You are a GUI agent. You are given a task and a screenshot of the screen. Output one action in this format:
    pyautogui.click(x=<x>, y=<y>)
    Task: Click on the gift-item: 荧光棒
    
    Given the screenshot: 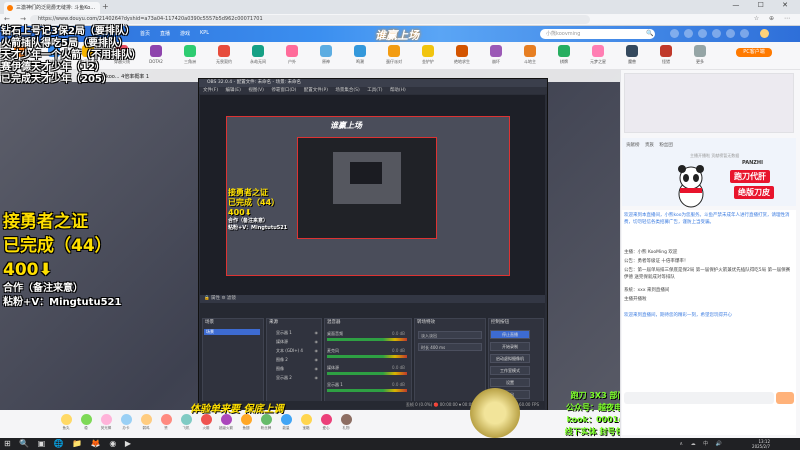 What is the action you would take?
    pyautogui.click(x=106, y=422)
    